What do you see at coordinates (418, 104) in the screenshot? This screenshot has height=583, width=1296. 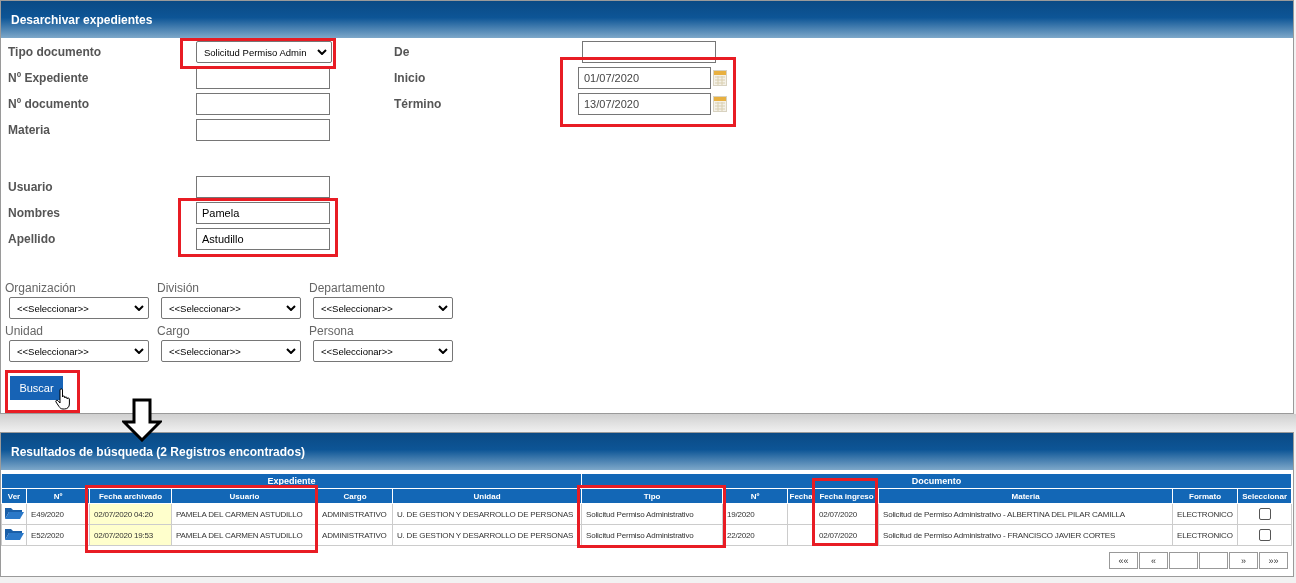 I see `field-label: Término` at bounding box center [418, 104].